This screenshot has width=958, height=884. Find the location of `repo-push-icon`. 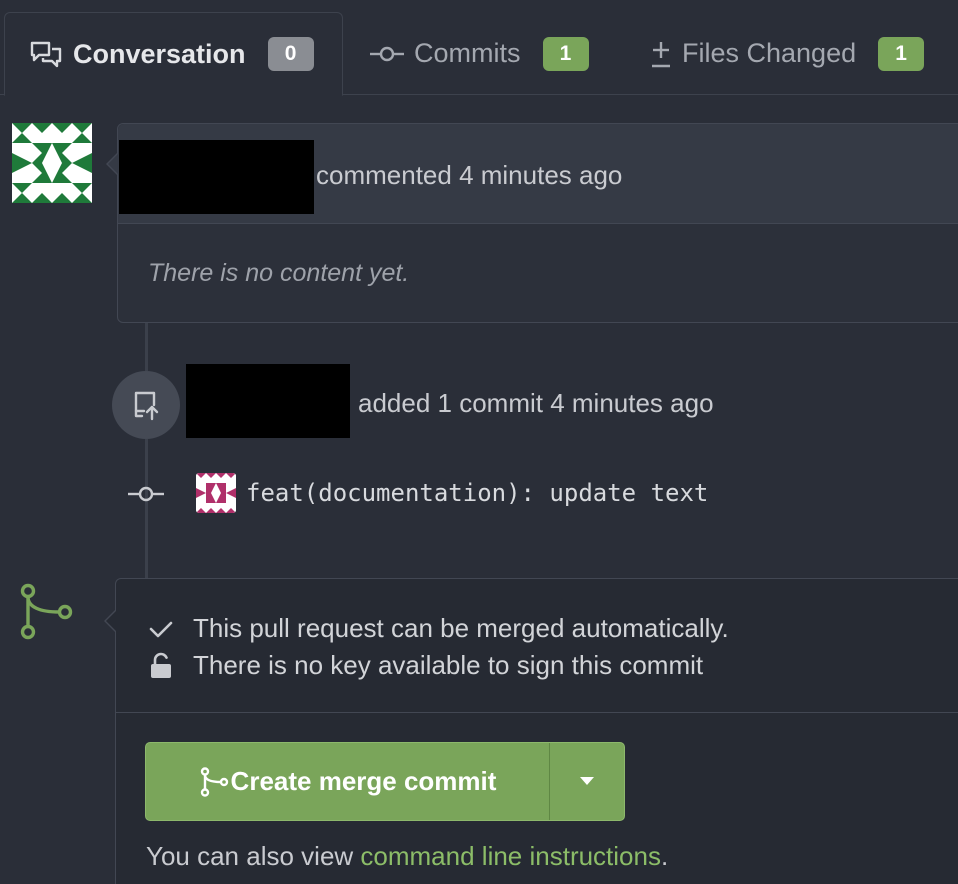

repo-push-icon is located at coordinates (146, 405).